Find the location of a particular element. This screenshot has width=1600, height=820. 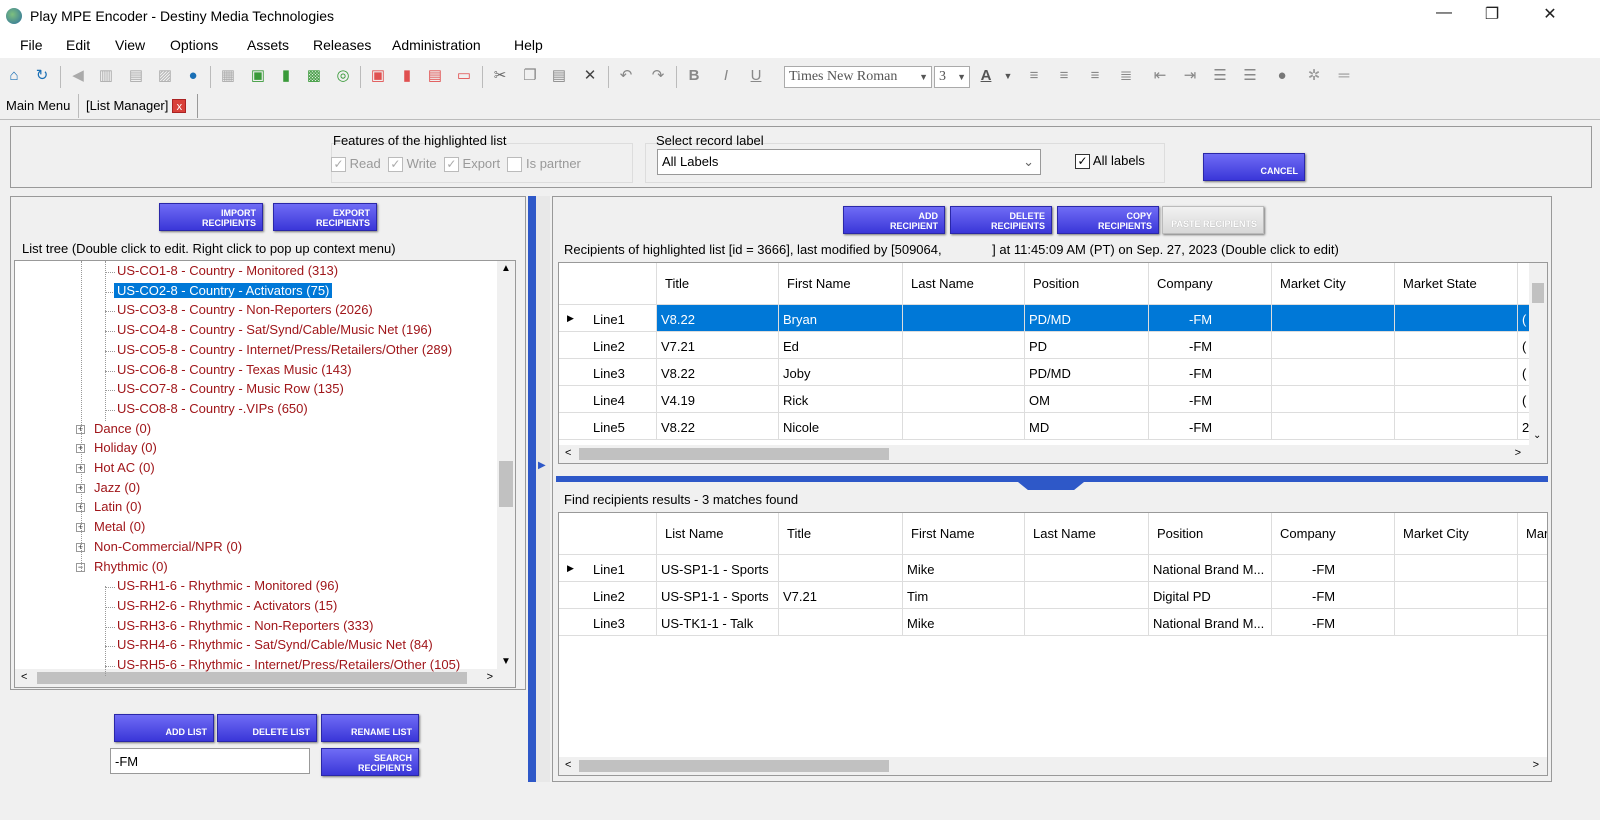

minimize-button: — is located at coordinates (1444, 16).